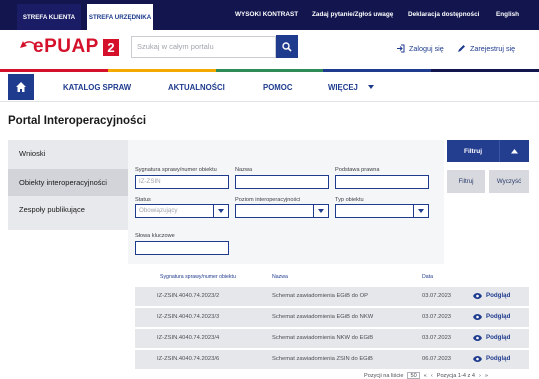  I want to click on ask-question-link: Zadaj pytanie/Zgłoś uwagę, so click(352, 14).